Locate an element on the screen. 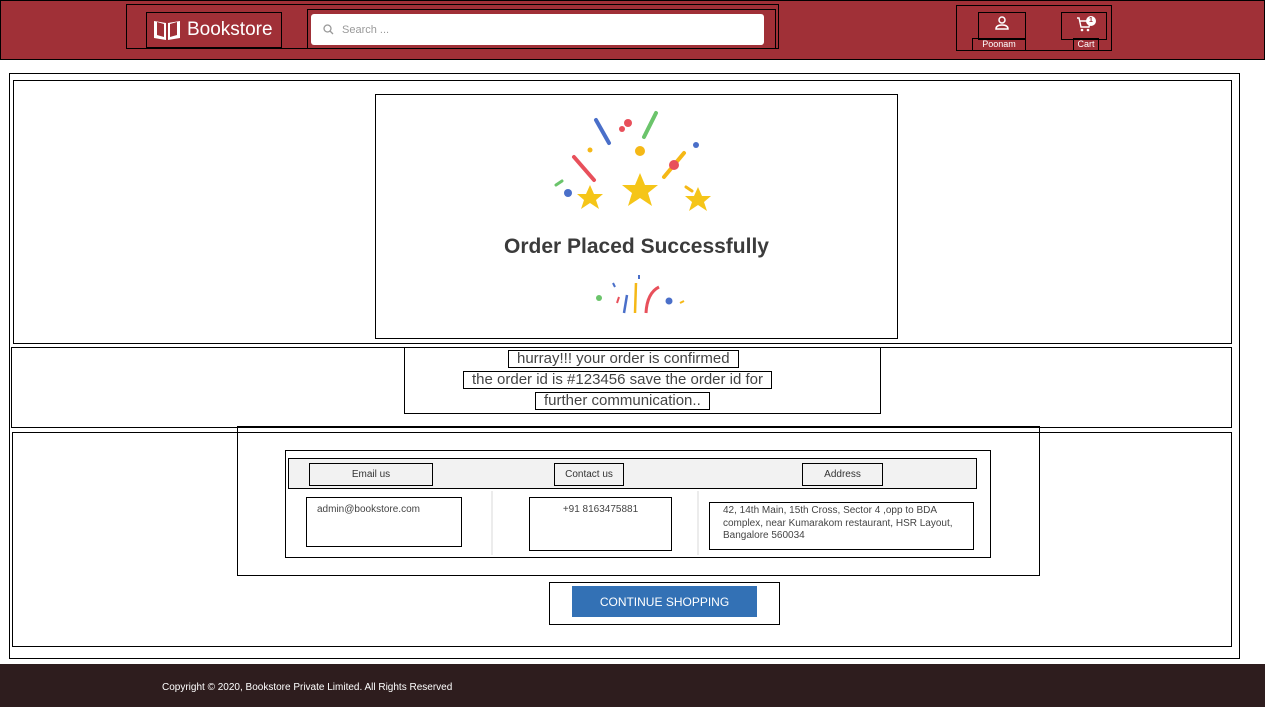 This screenshot has height=707, width=1265. message-line-1: hurray!!! your order is confirmed is located at coordinates (623, 359).